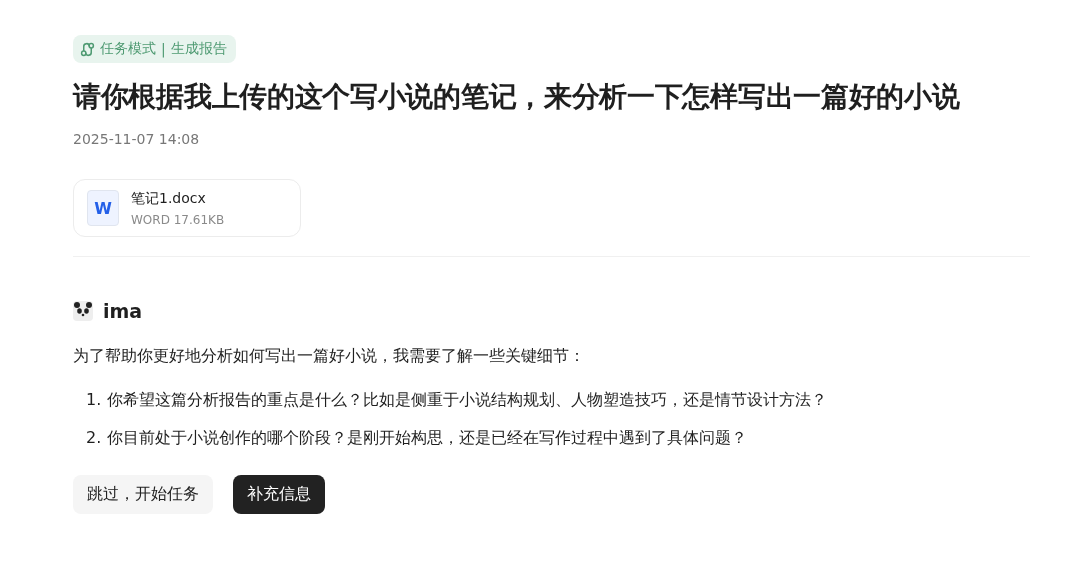 The image size is (1080, 571). Describe the element at coordinates (198, 49) in the screenshot. I see `task-label: 生成报告` at that location.